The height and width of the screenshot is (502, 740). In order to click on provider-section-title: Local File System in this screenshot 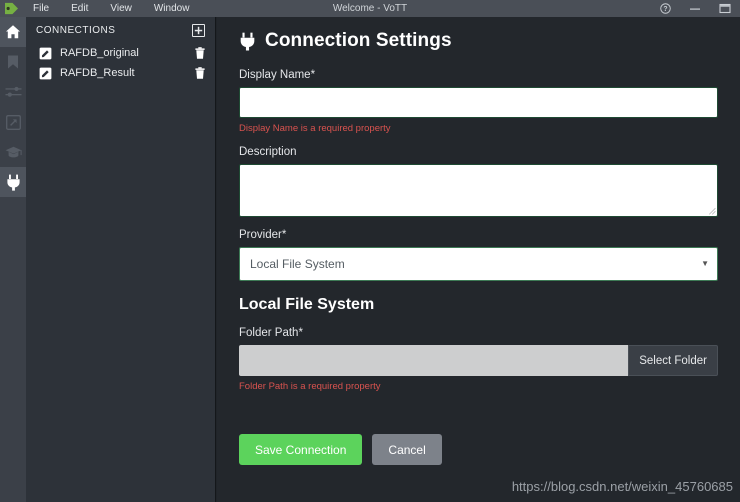, I will do `click(307, 304)`.